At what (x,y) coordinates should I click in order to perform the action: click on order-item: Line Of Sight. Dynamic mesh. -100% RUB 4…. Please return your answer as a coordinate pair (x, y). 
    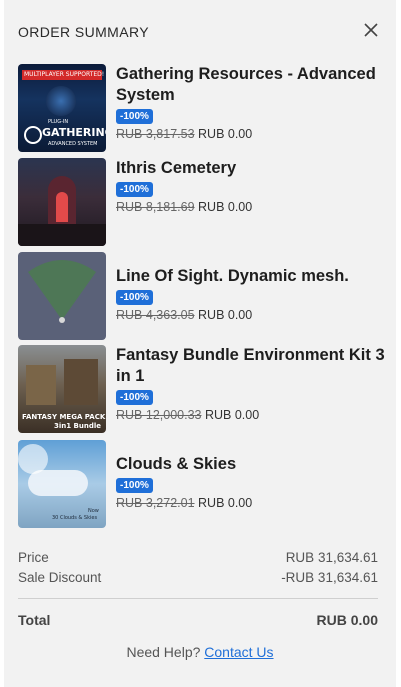
    Looking at the image, I should click on (203, 297).